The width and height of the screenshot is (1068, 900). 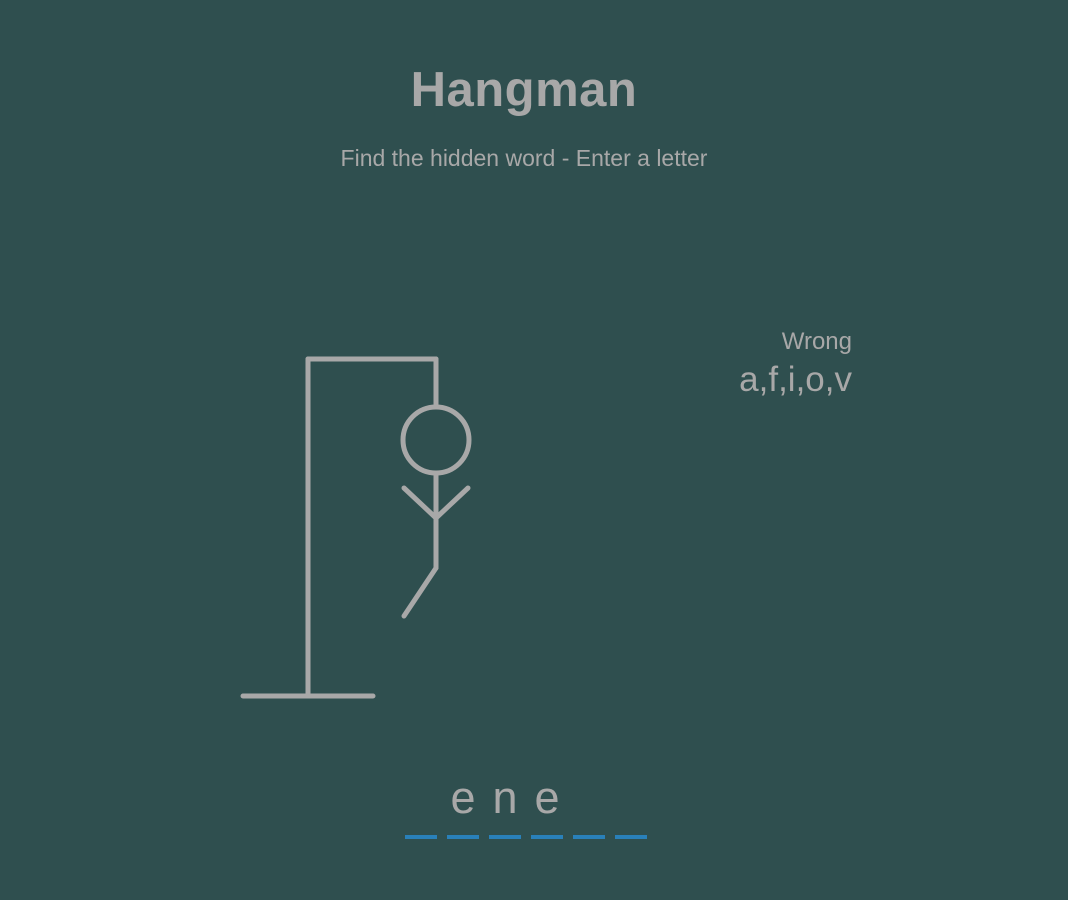 I want to click on hangman-figure, so click(x=356, y=527).